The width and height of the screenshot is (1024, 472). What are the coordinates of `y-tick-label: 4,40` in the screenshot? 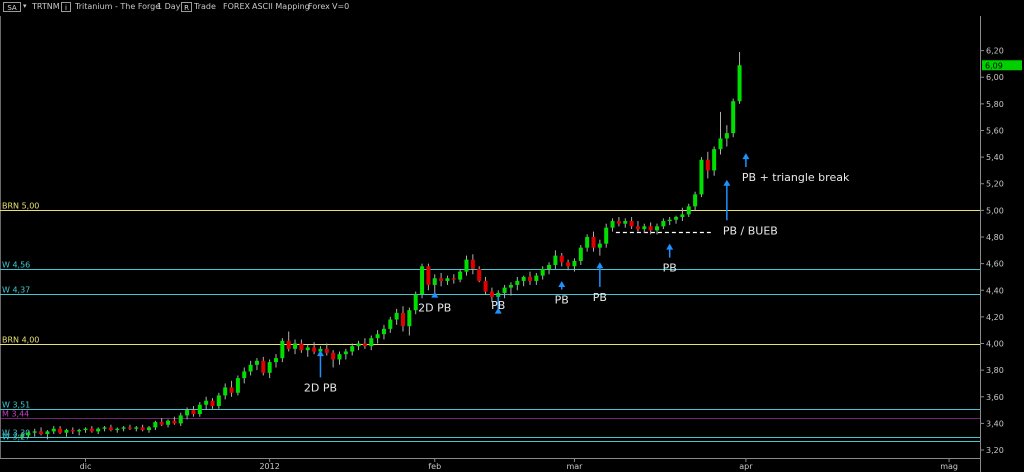 It's located at (995, 290).